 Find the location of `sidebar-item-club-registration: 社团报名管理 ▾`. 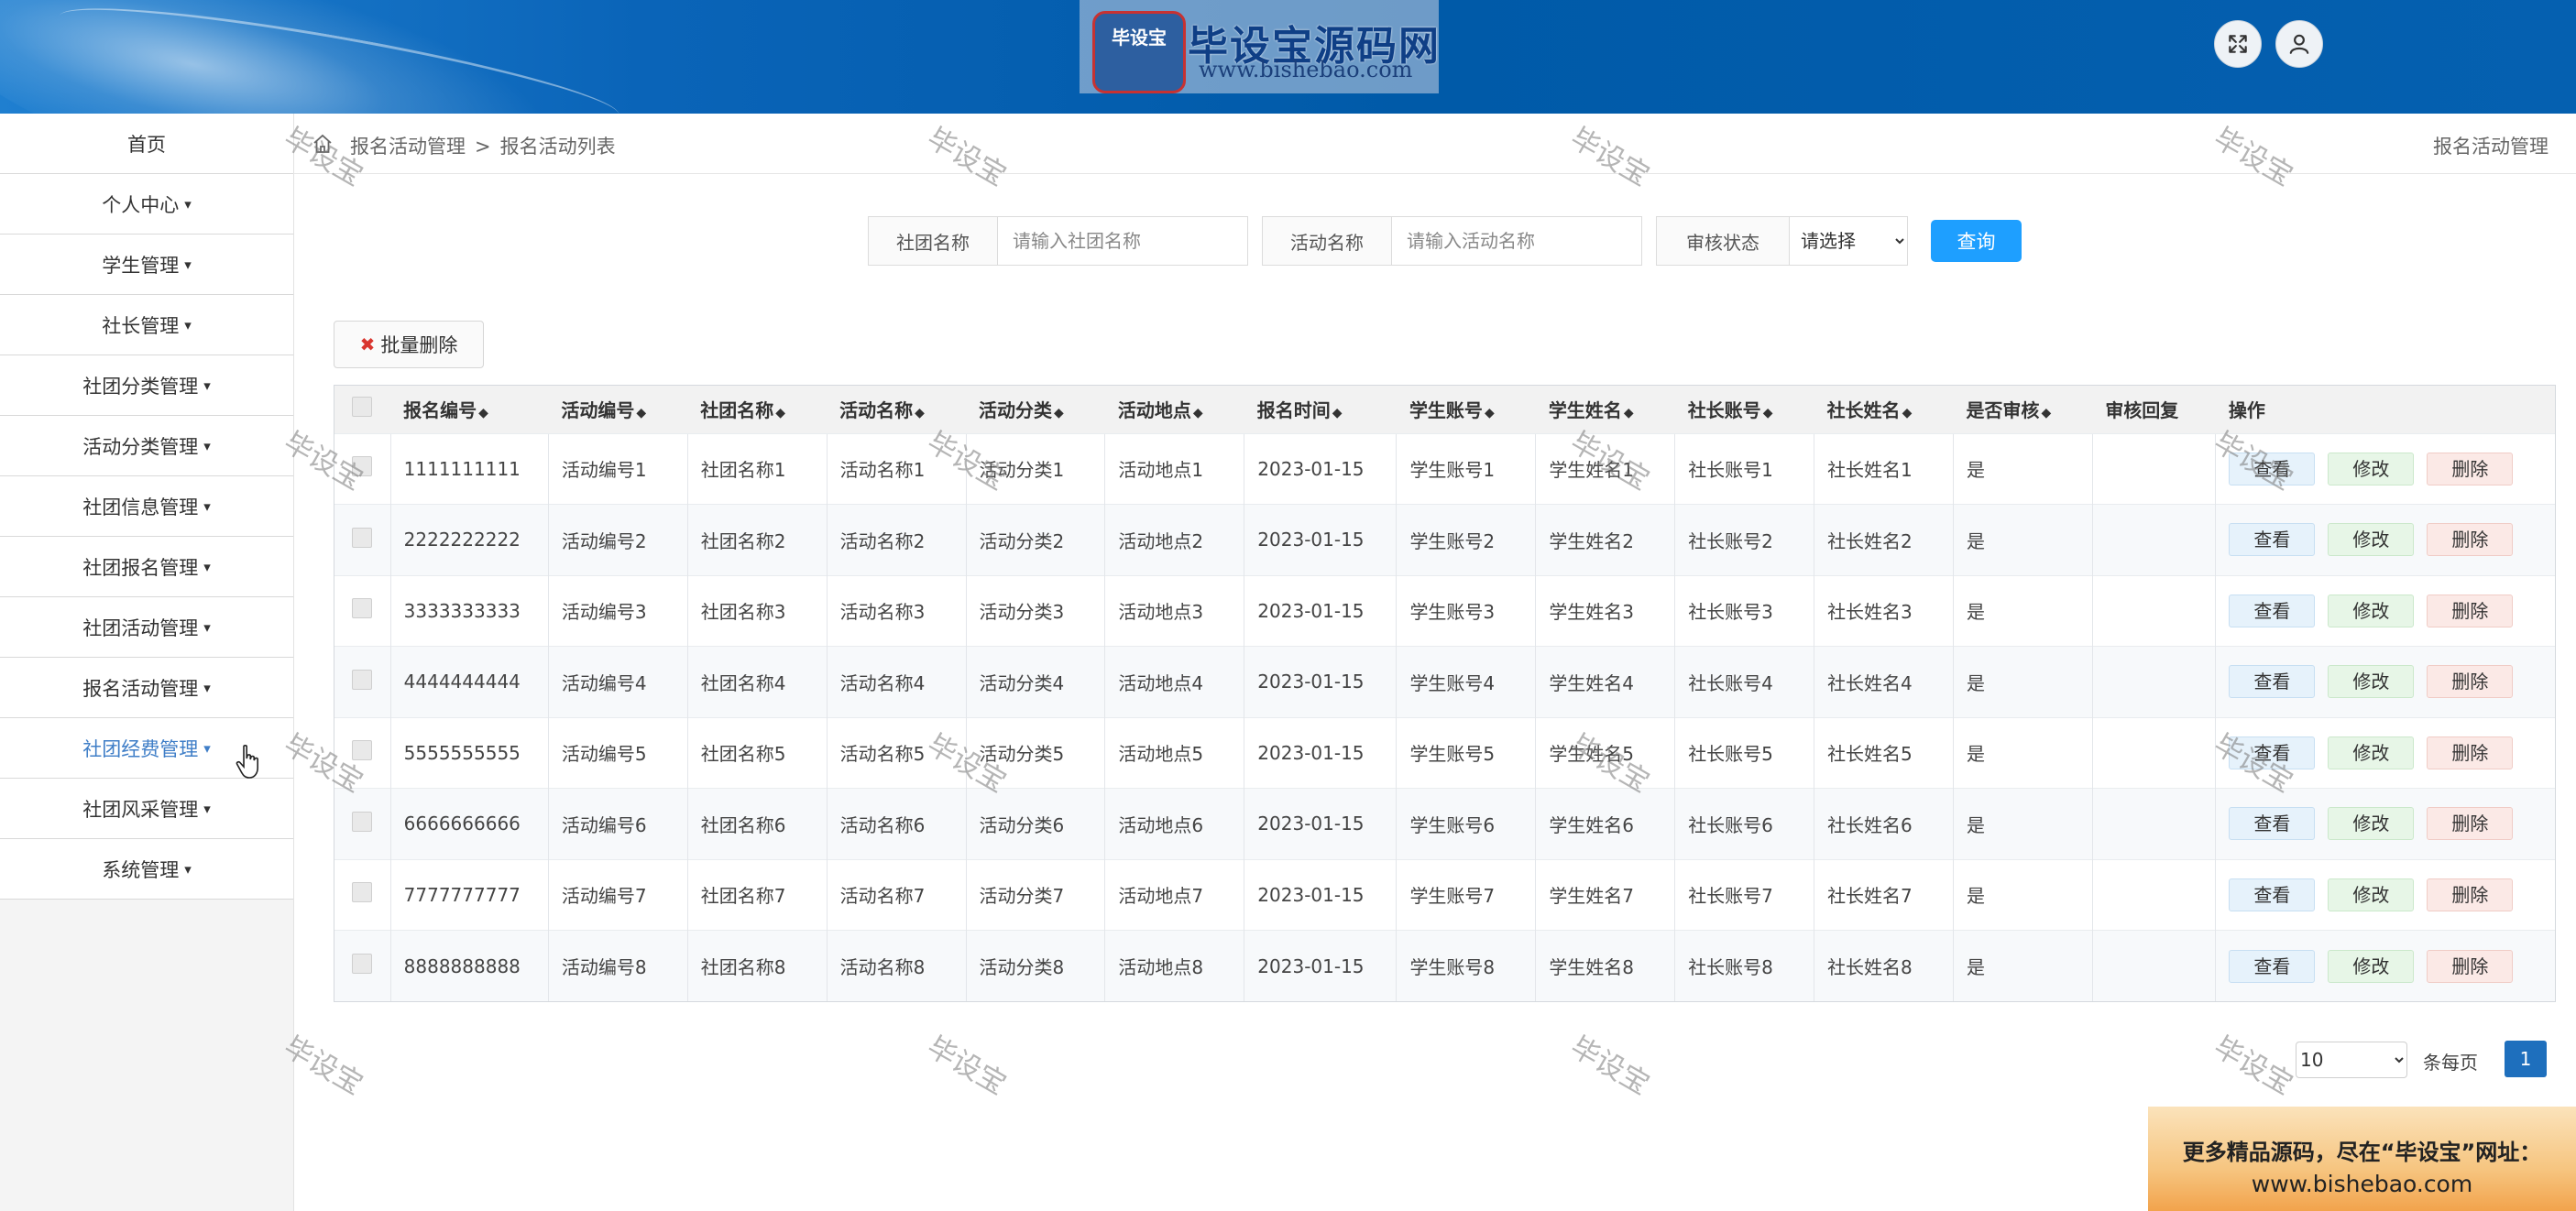

sidebar-item-club-registration: 社团报名管理 ▾ is located at coordinates (146, 567).